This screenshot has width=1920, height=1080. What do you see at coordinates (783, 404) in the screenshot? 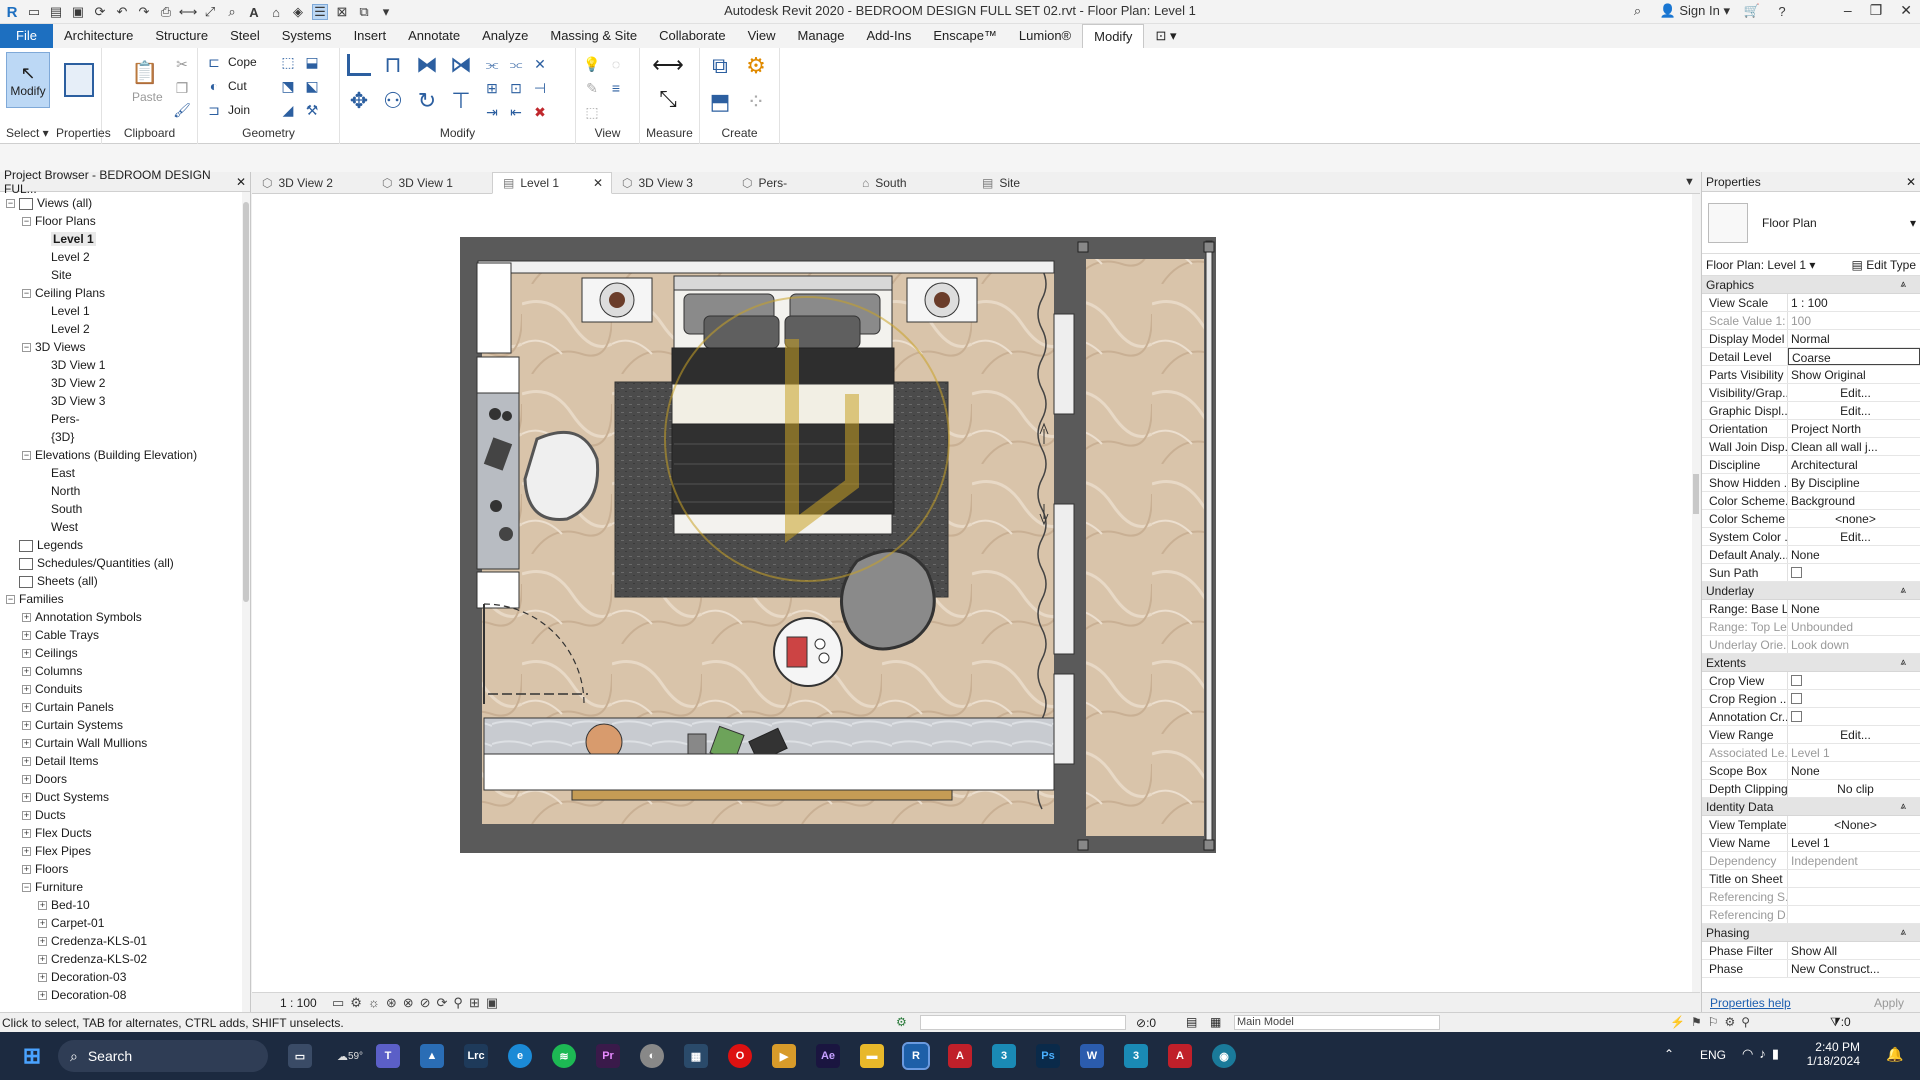
I see `bed-blanket` at bounding box center [783, 404].